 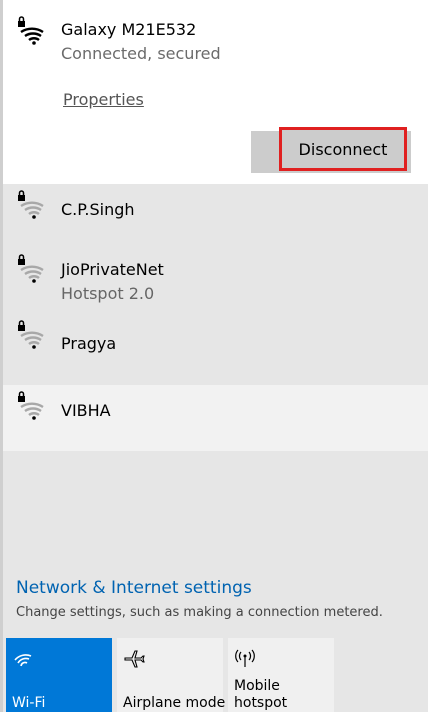 I want to click on connected-network-status: Connected, secured, so click(x=141, y=53).